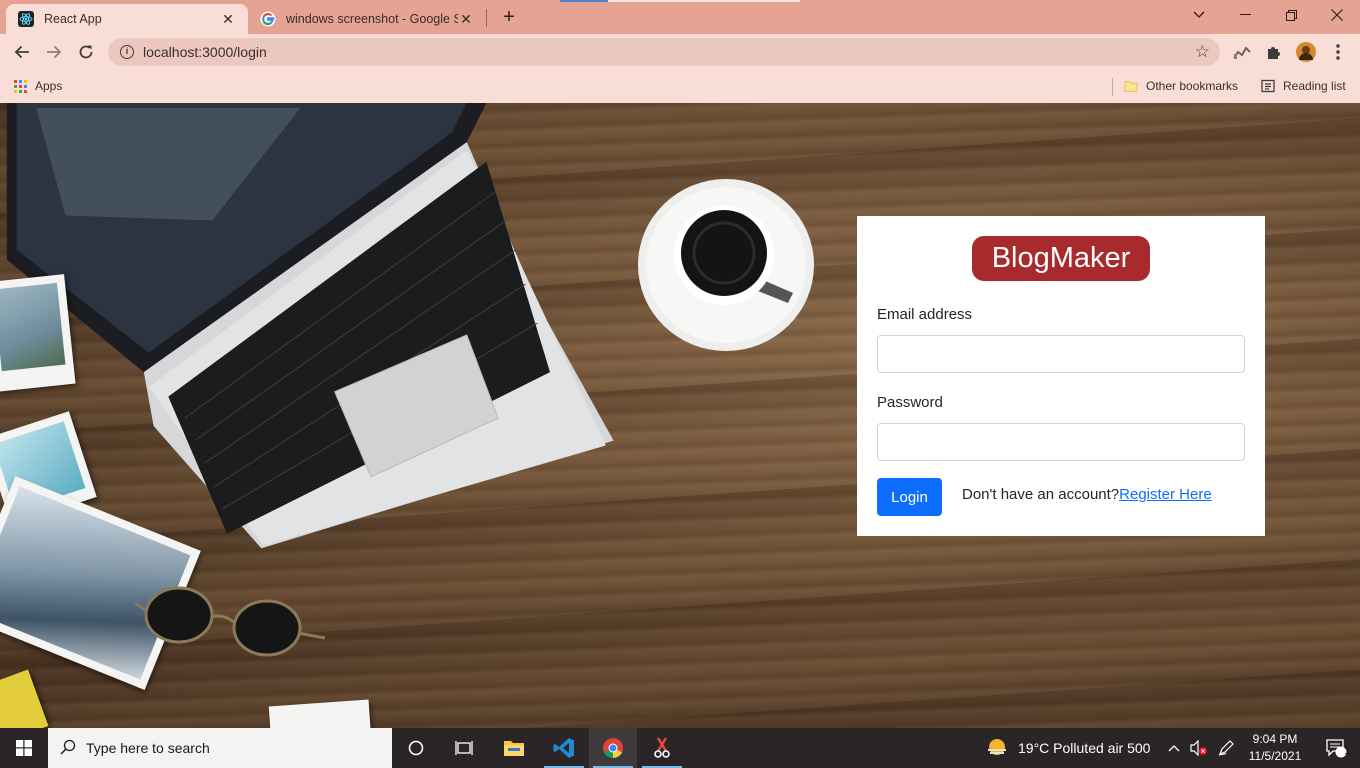 The image size is (1360, 768). Describe the element at coordinates (1314, 86) in the screenshot. I see `bookmark-reading-label: Reading list` at that location.